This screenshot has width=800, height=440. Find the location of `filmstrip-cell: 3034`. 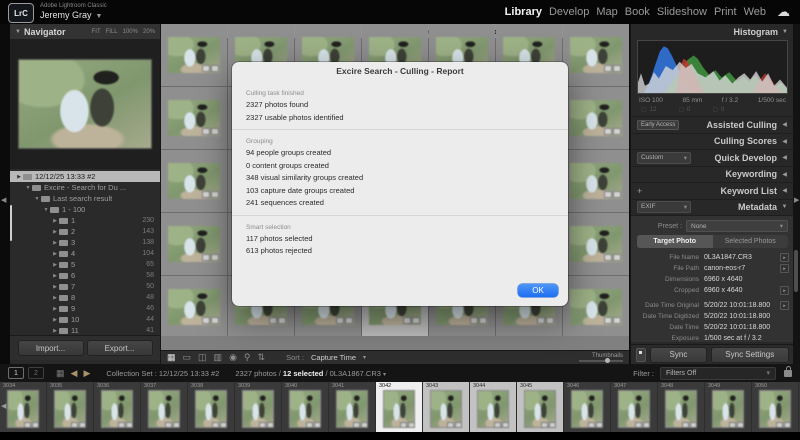

filmstrip-cell: 3034 is located at coordinates (23, 407).